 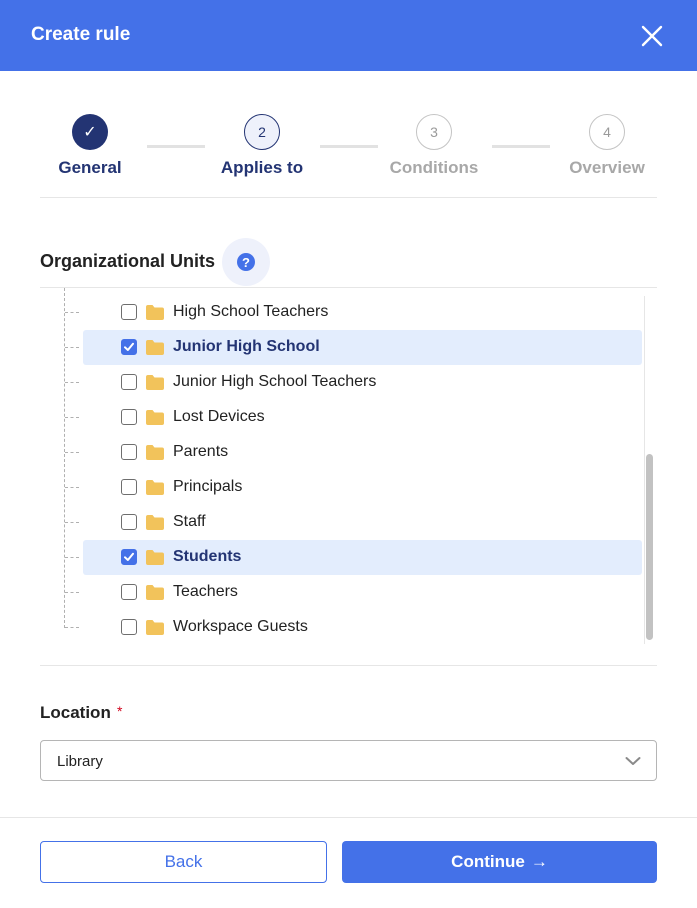 I want to click on tree-row-lost-devices: Lost Devices, so click(x=341, y=417).